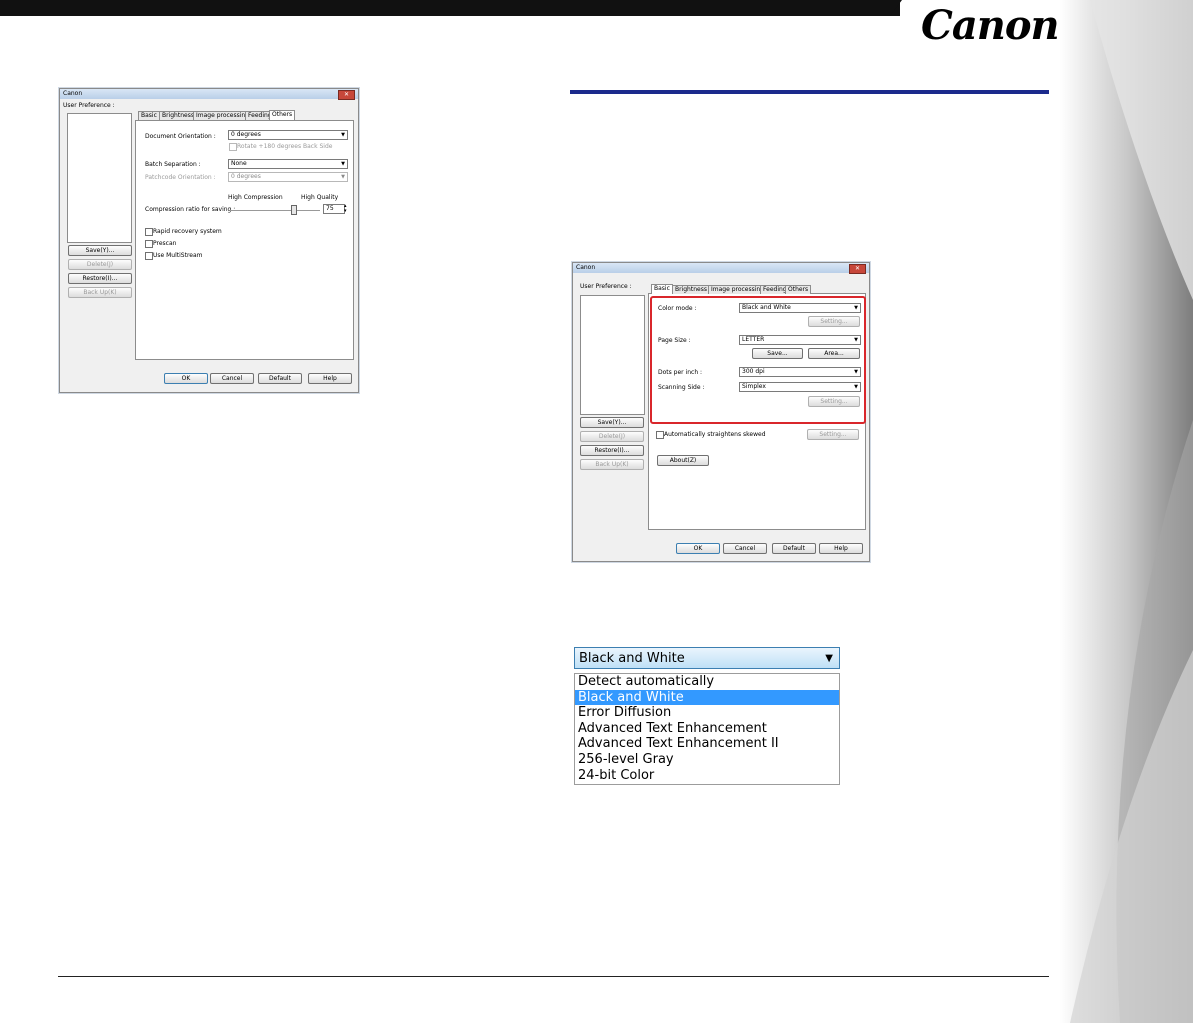 Image resolution: width=1193 pixels, height=1023 pixels. What do you see at coordinates (660, 435) in the screenshot?
I see `straighten-checkbox` at bounding box center [660, 435].